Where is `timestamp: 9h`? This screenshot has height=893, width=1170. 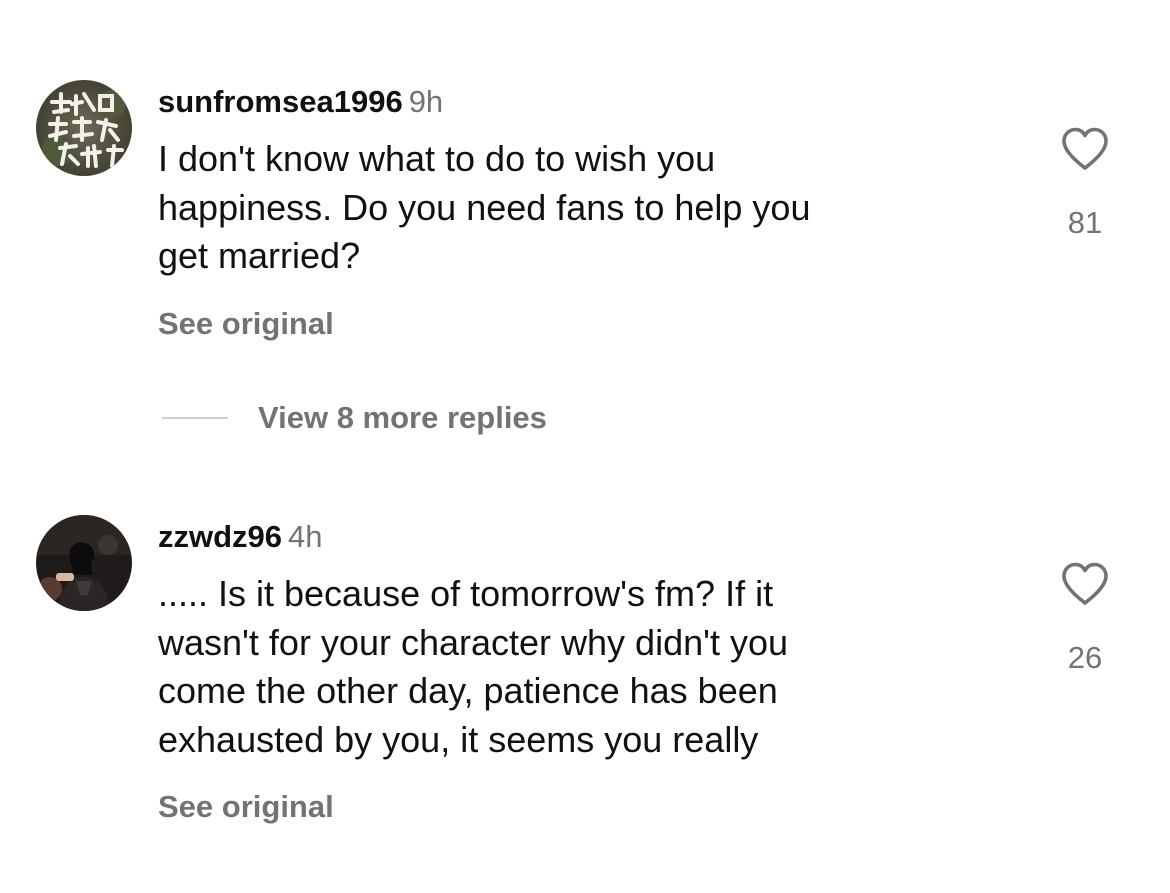 timestamp: 9h is located at coordinates (426, 101).